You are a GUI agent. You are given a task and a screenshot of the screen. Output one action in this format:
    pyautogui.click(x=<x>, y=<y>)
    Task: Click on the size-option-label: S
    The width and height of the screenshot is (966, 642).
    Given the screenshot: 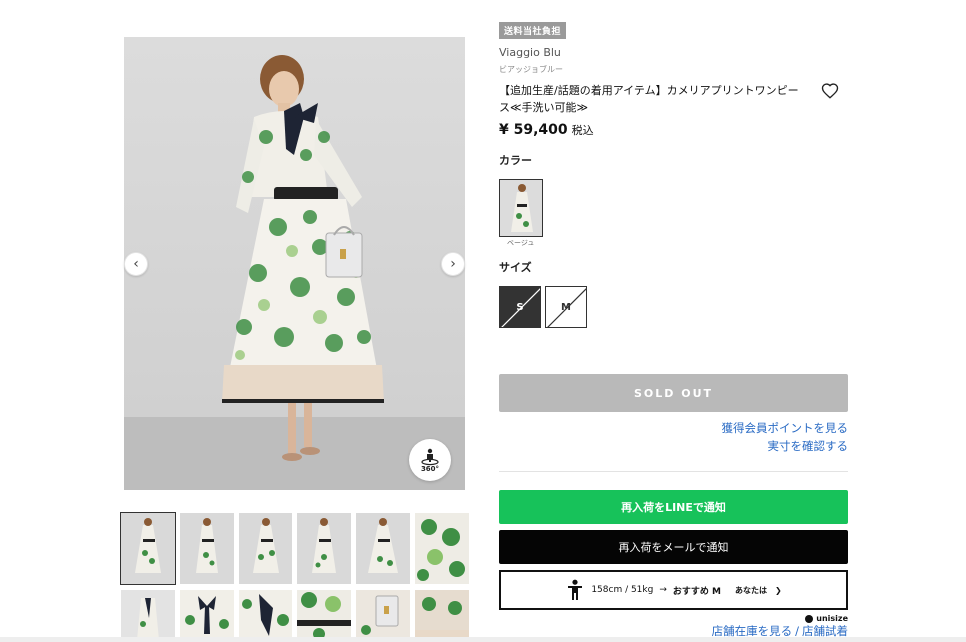 What is the action you would take?
    pyautogui.click(x=520, y=307)
    